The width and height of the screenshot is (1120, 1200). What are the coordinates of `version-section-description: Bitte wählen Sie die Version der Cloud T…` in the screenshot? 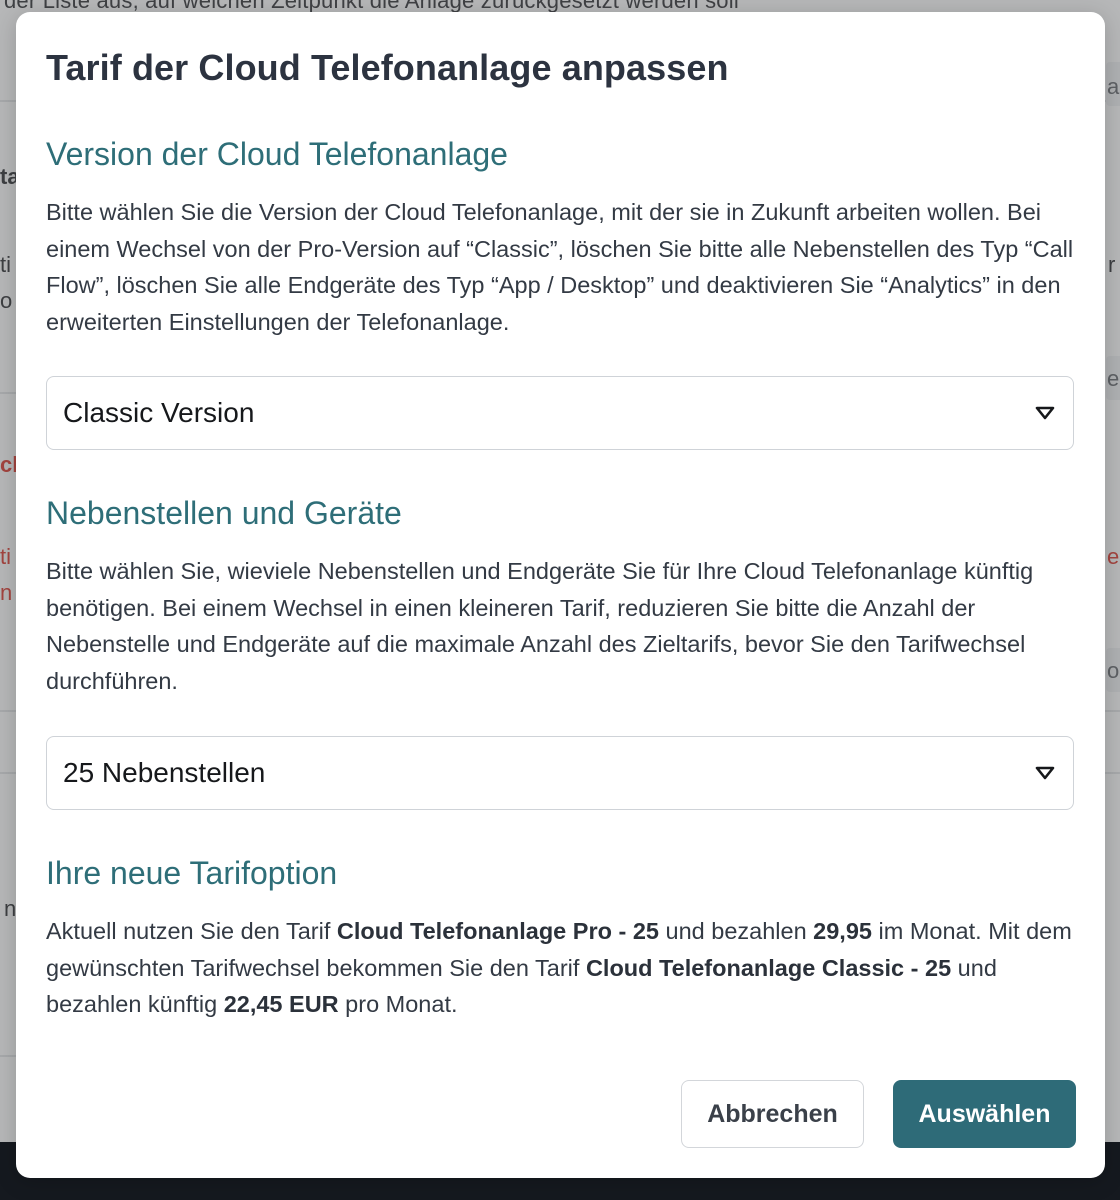 It's located at (560, 267).